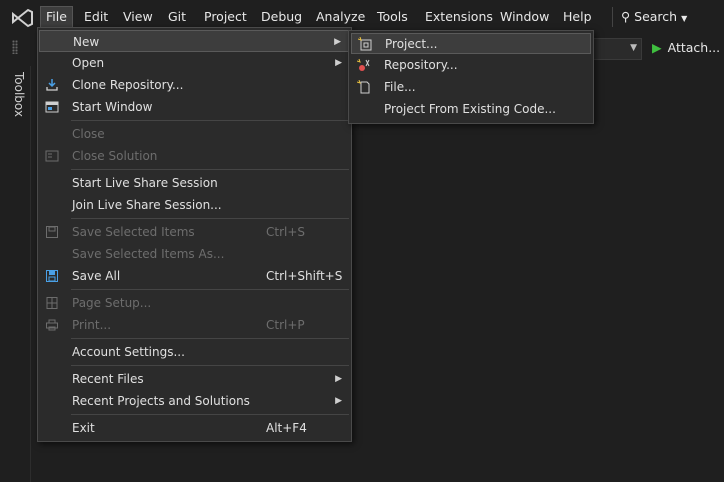  What do you see at coordinates (52, 325) in the screenshot?
I see `printer-icon` at bounding box center [52, 325].